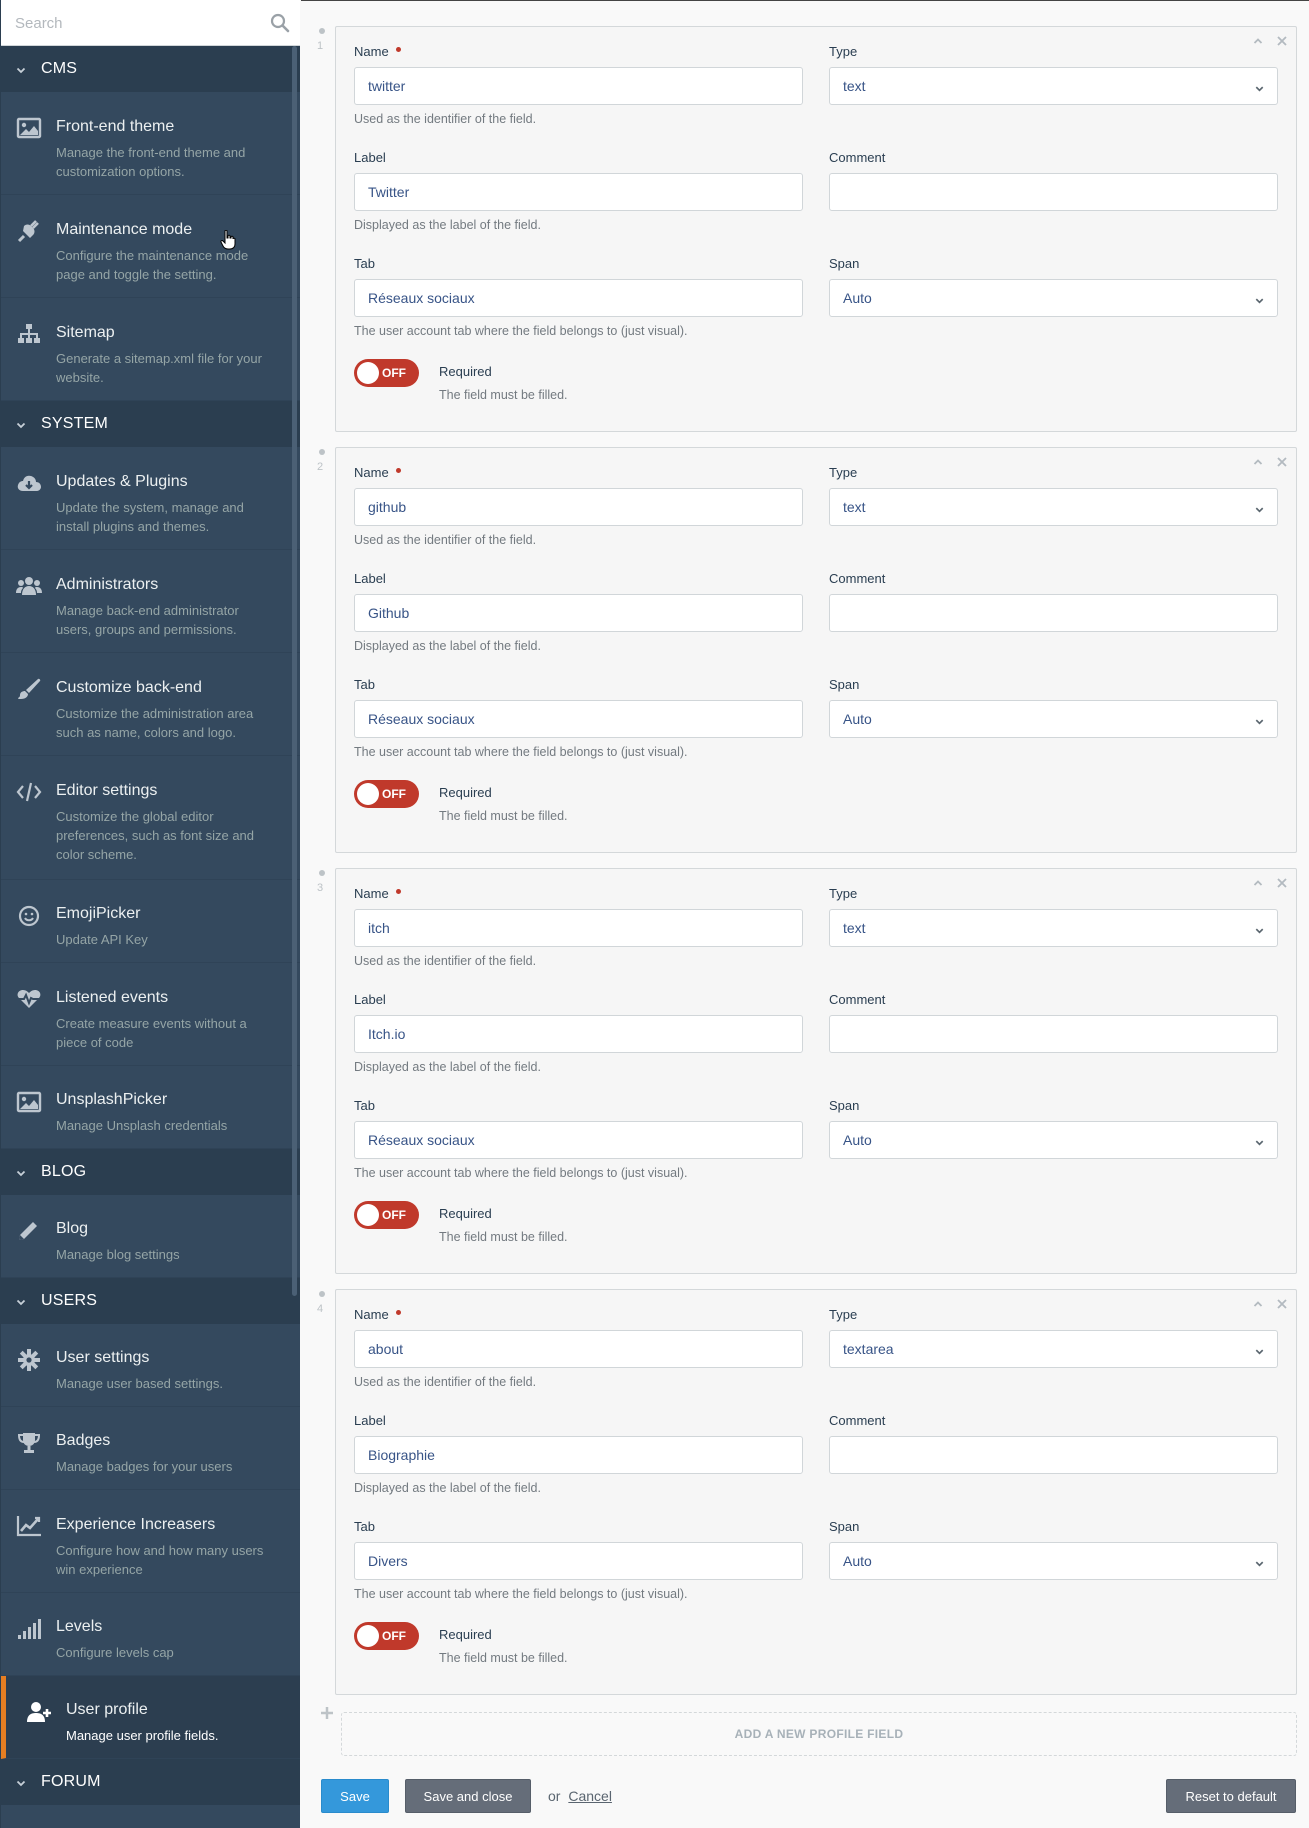  Describe the element at coordinates (124, 229) in the screenshot. I see `sidebar-item-title: Maintenance mode` at that location.